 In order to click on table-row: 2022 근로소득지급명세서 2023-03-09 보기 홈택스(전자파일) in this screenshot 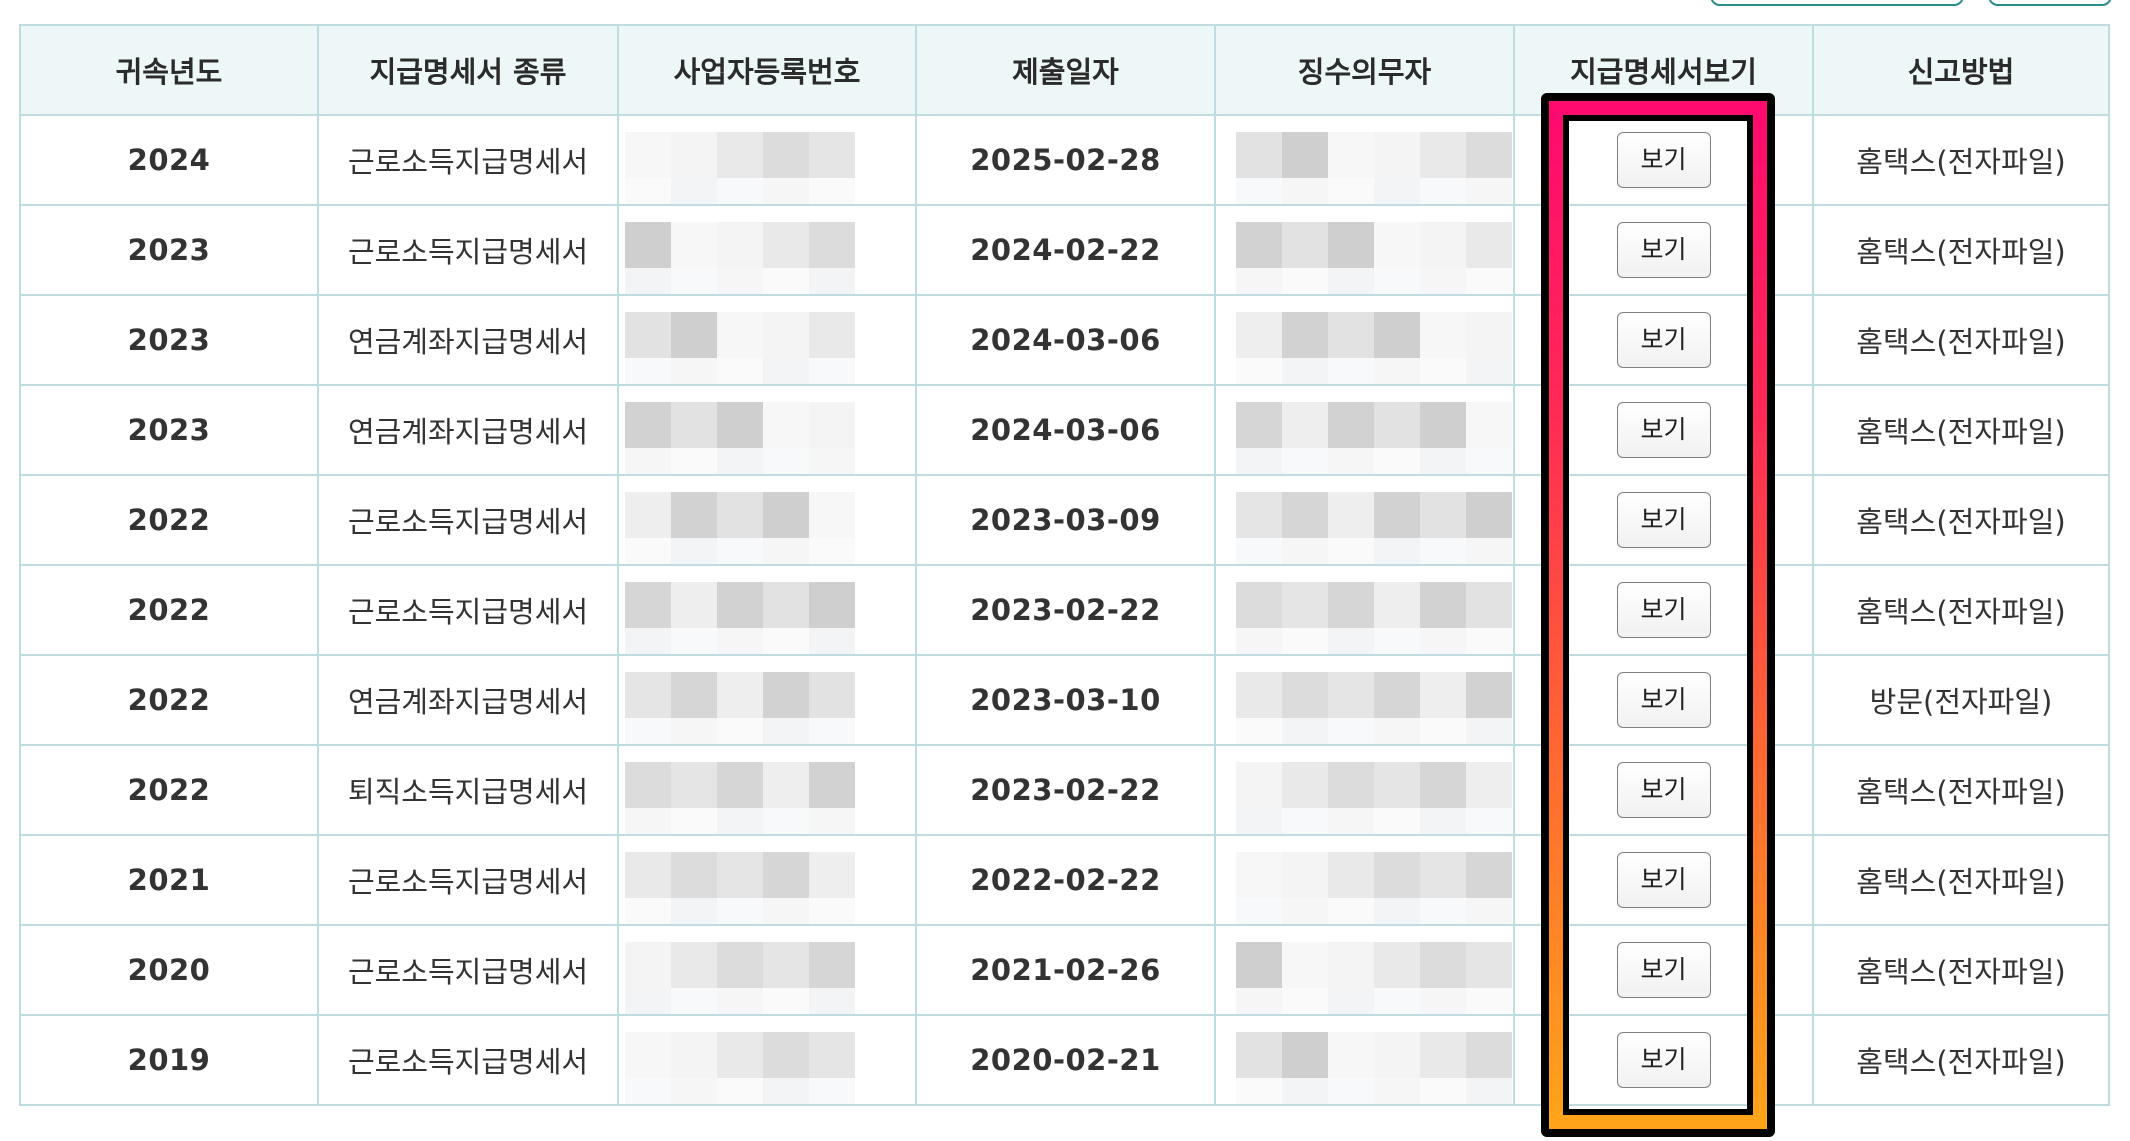, I will do `click(1064, 520)`.